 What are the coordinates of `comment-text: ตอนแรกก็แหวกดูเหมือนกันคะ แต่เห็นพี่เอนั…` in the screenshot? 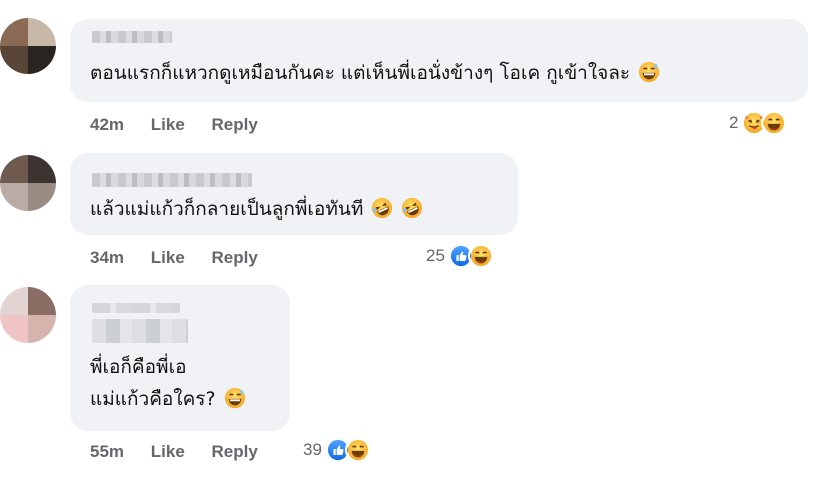 It's located at (375, 73).